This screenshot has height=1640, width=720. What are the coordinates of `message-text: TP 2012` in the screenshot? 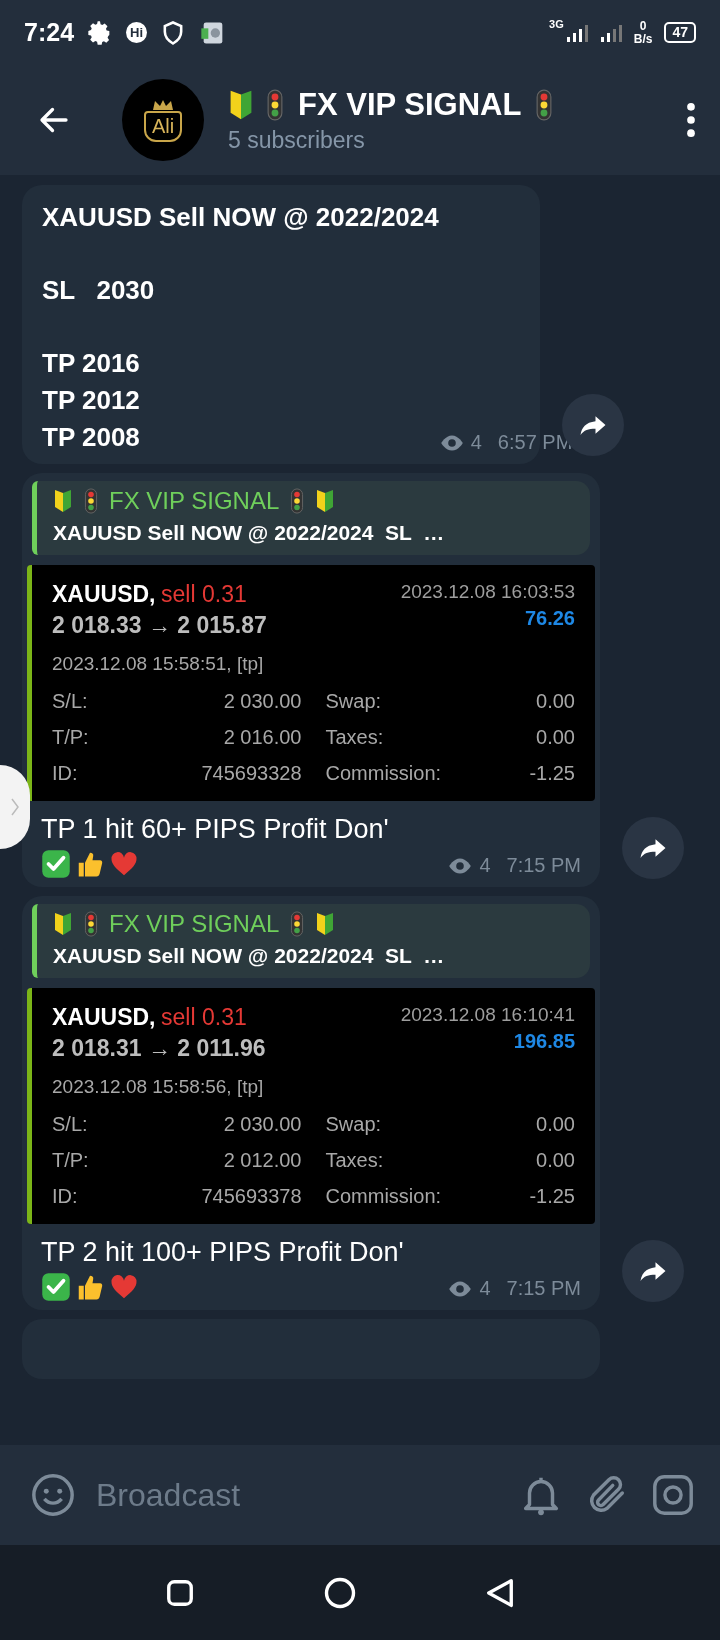 It's located at (91, 400).